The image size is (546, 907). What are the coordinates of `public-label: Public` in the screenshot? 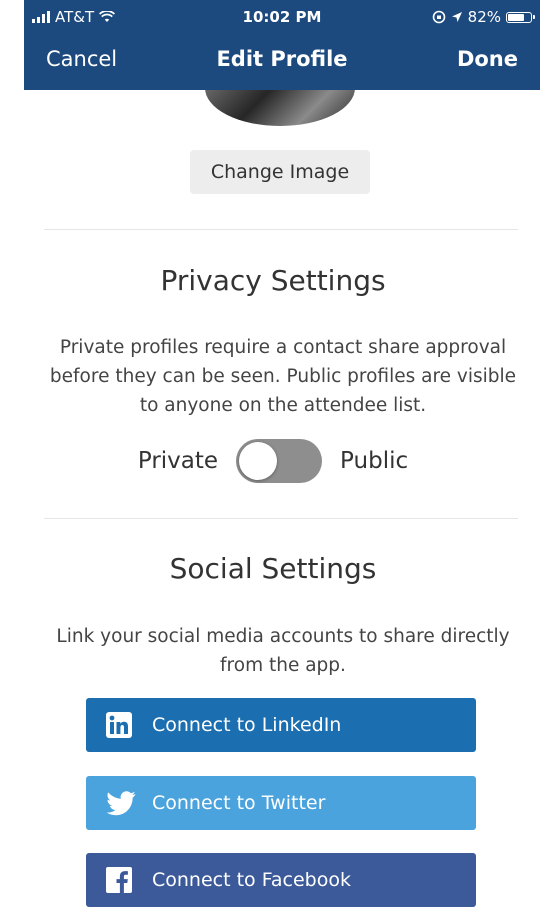 It's located at (374, 461).